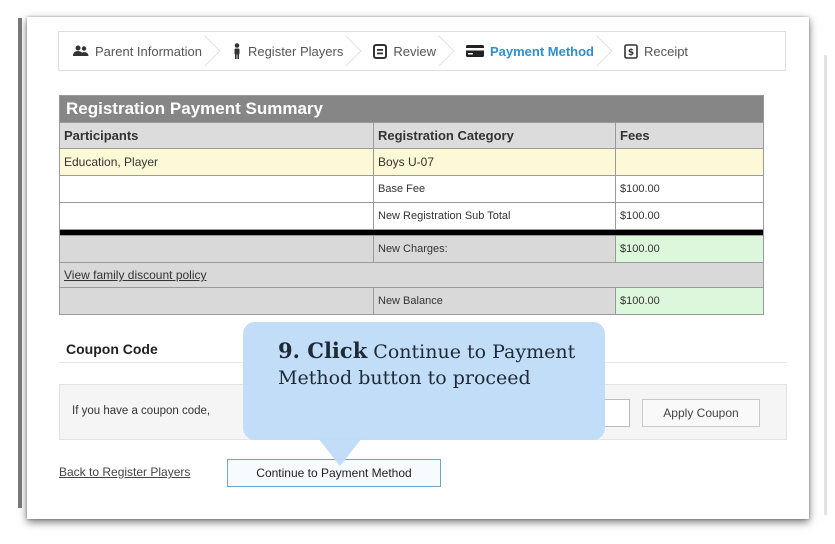  I want to click on callout-step: 9. Click, so click(323, 350).